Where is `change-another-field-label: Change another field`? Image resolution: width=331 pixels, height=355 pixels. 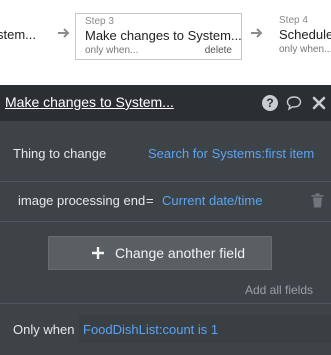 change-another-field-label: Change another field is located at coordinates (180, 253).